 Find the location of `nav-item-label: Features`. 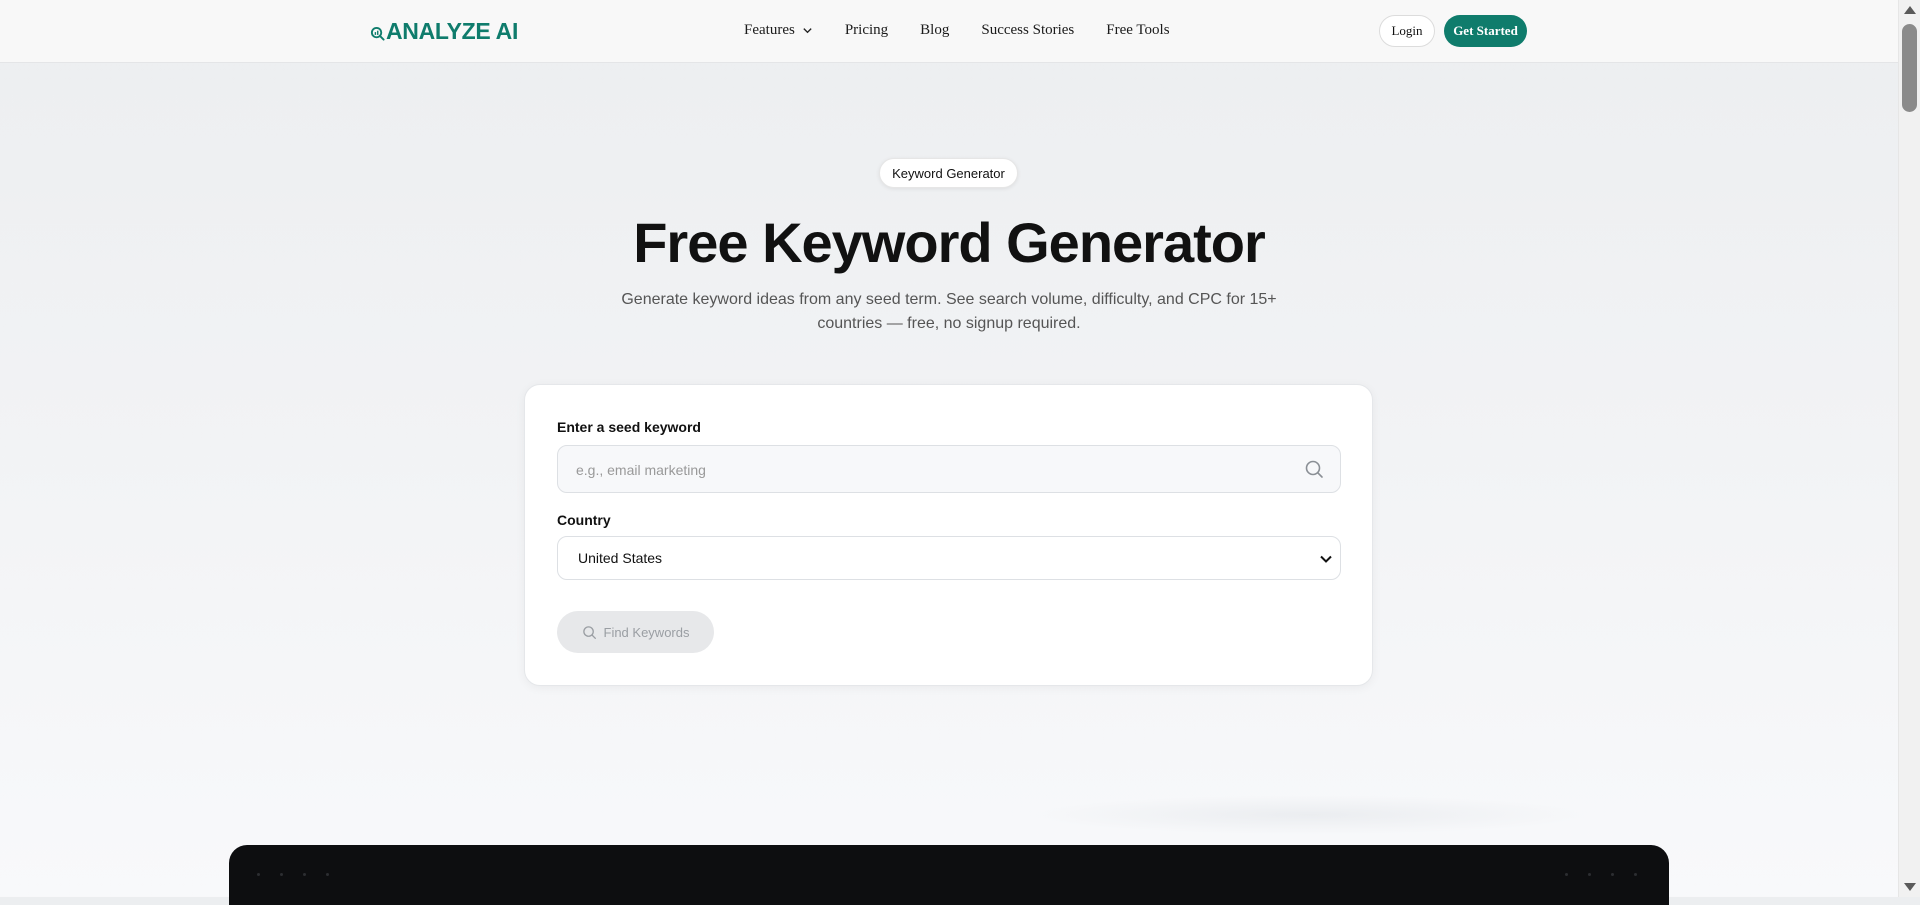

nav-item-label: Features is located at coordinates (769, 30).